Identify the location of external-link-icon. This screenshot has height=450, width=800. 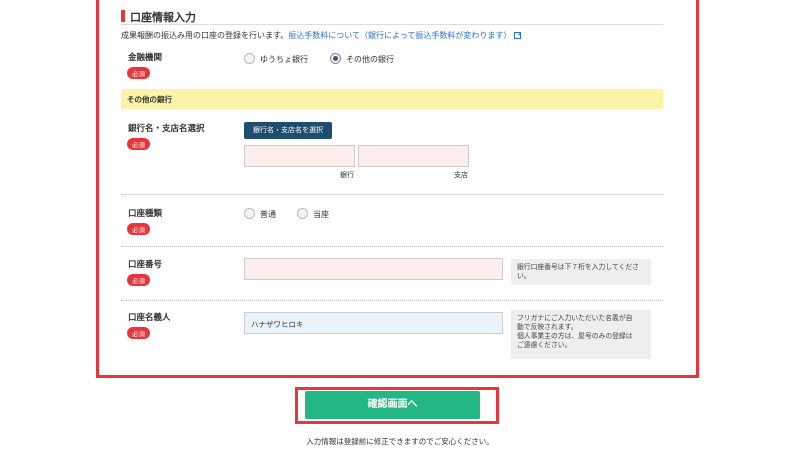
(518, 35).